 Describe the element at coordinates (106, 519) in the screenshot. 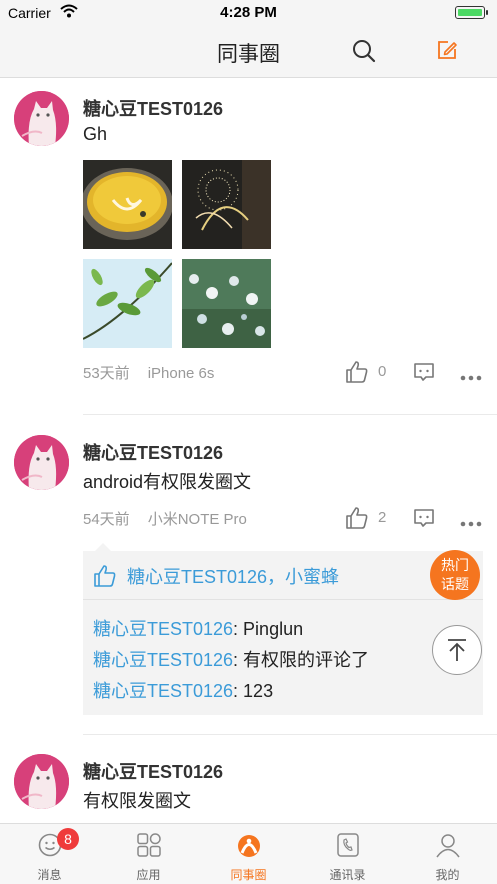

I see `post-time: 54天前` at that location.